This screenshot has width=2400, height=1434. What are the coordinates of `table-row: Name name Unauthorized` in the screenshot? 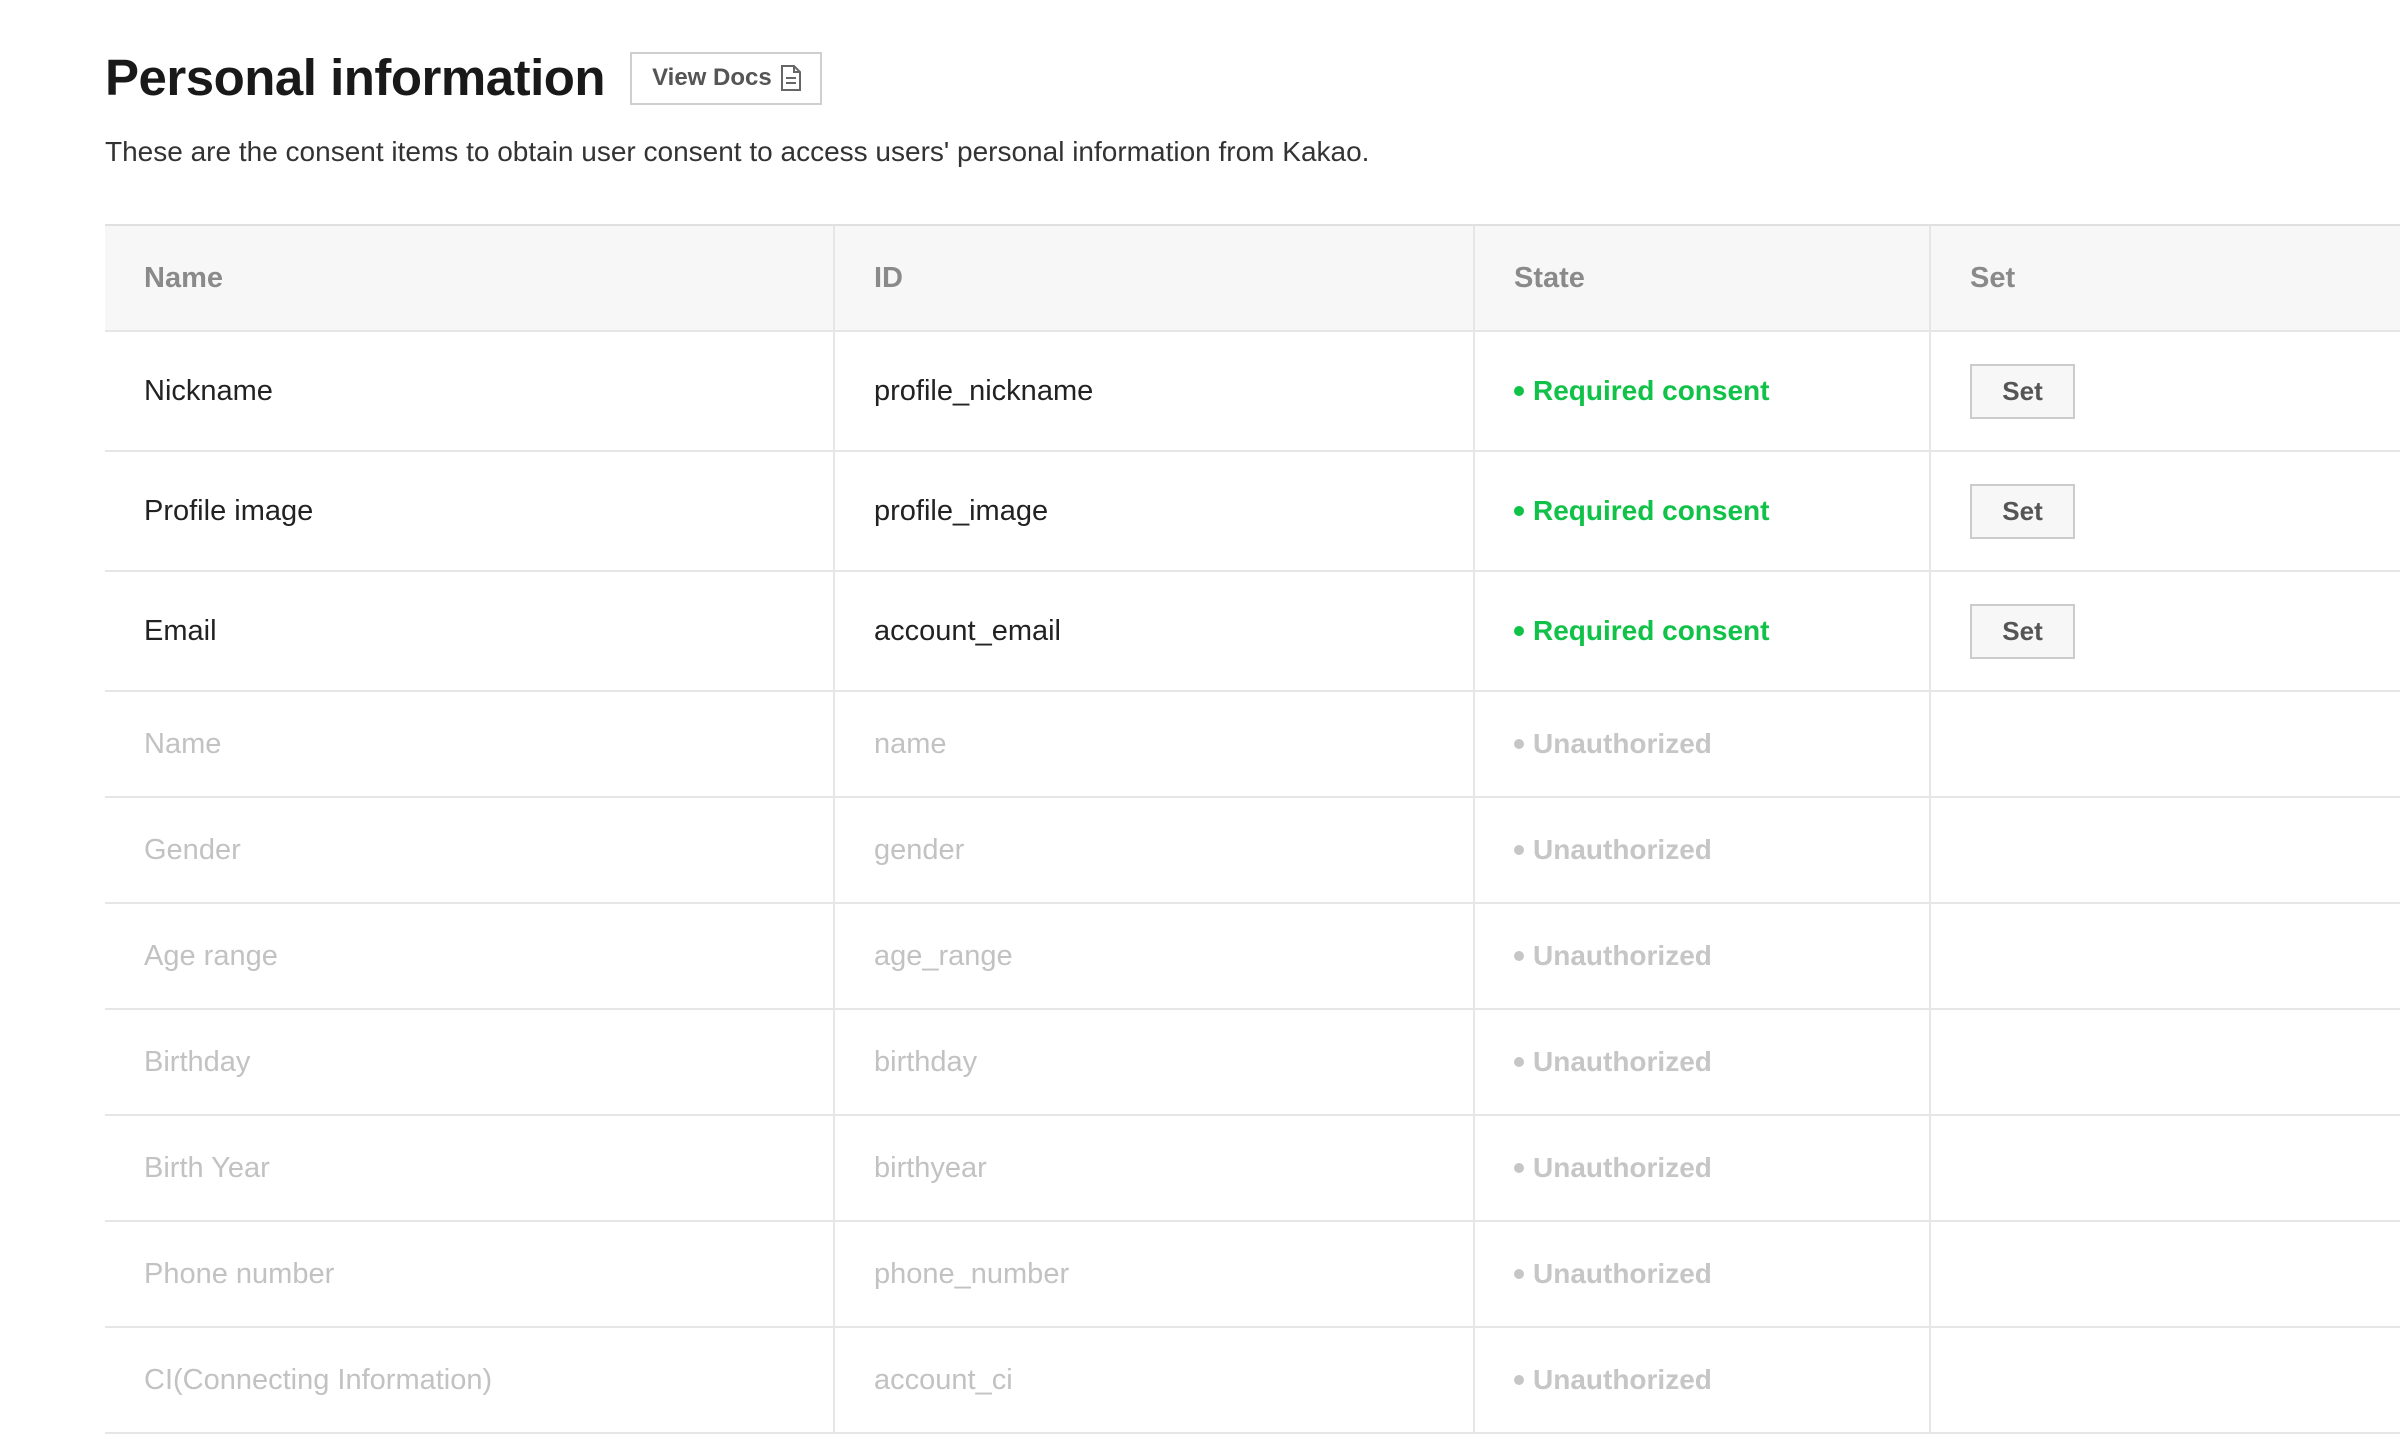 It's located at (1252, 745).